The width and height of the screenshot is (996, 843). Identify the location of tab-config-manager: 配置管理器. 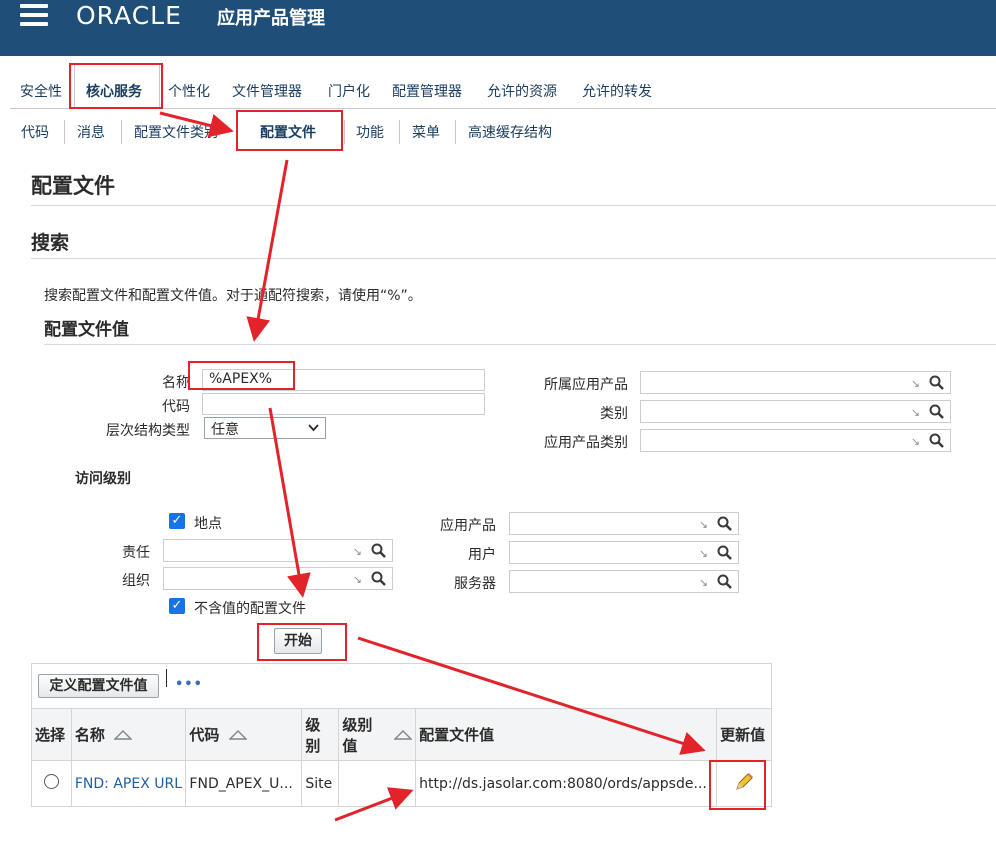
(427, 91).